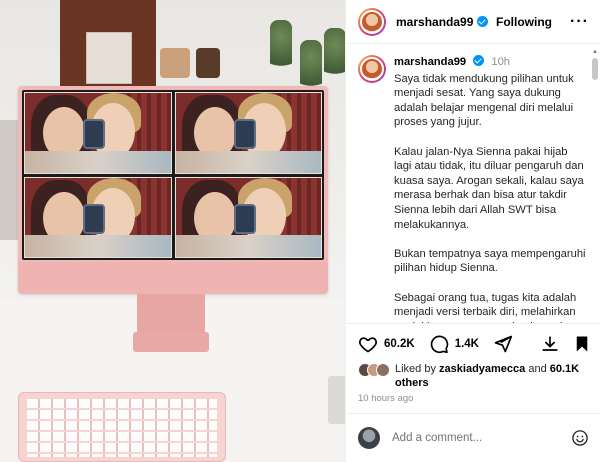 The width and height of the screenshot is (600, 462). What do you see at coordinates (550, 344) in the screenshot?
I see `download-icon` at bounding box center [550, 344].